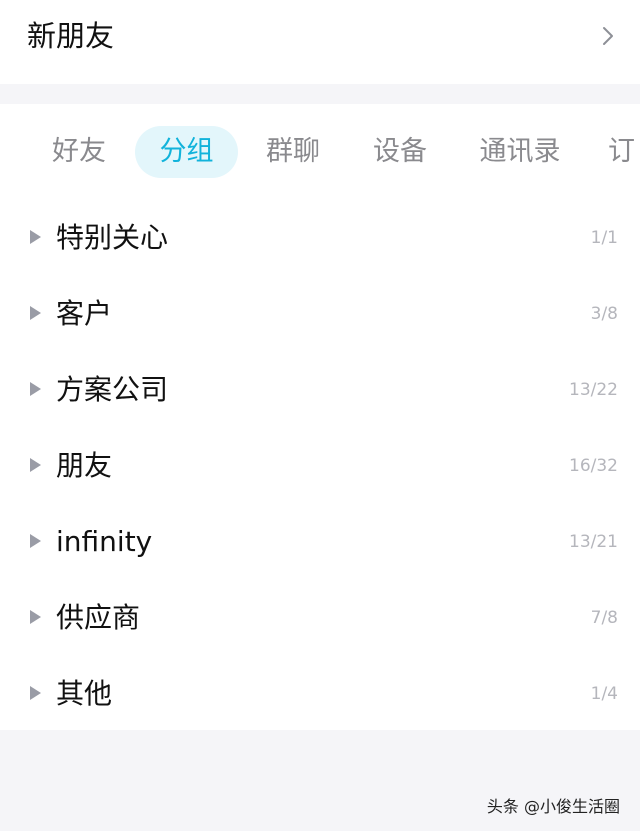 The height and width of the screenshot is (831, 640). I want to click on tab-groups: 分组, so click(186, 152).